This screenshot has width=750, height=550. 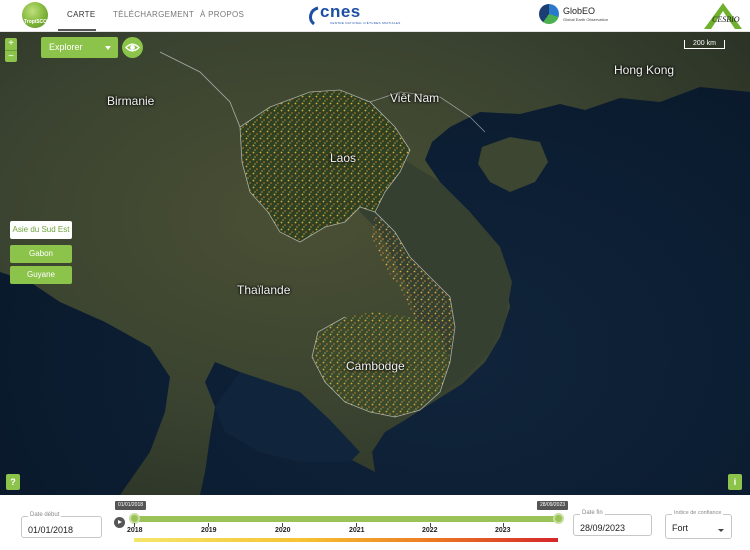 I want to click on region-gabon-button: Gabon, so click(x=41, y=254).